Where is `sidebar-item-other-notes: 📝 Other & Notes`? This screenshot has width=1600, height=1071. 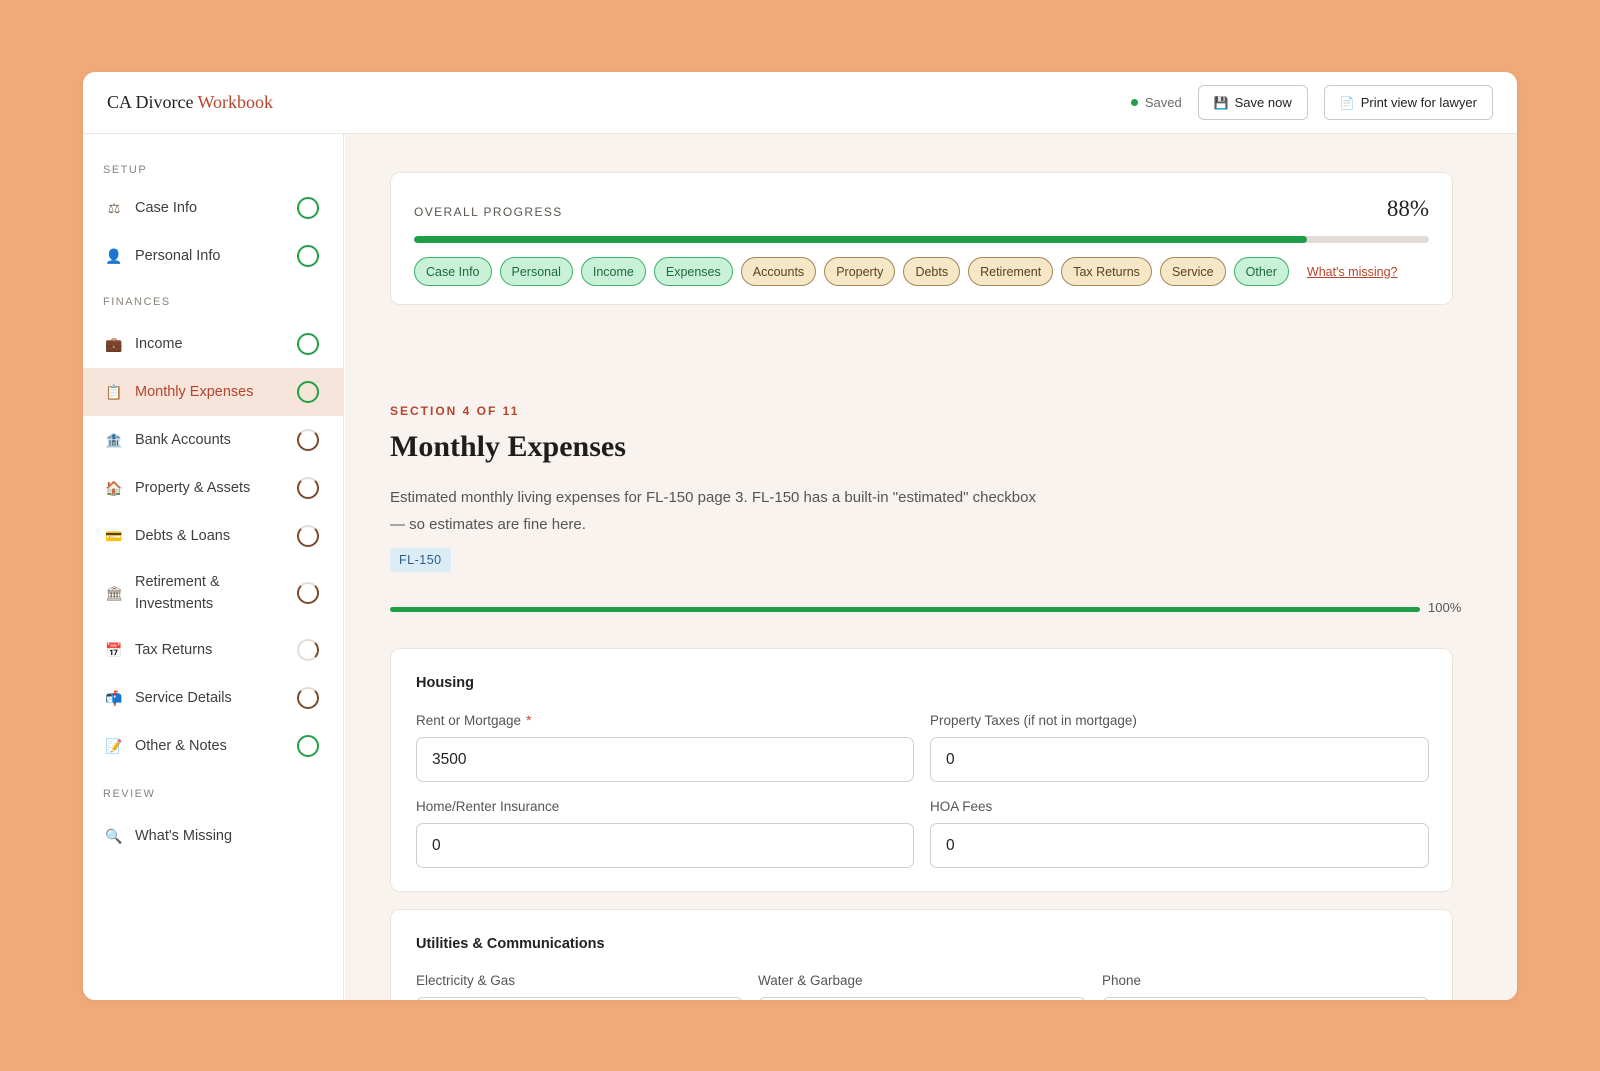 sidebar-item-other-notes: 📝 Other & Notes is located at coordinates (213, 746).